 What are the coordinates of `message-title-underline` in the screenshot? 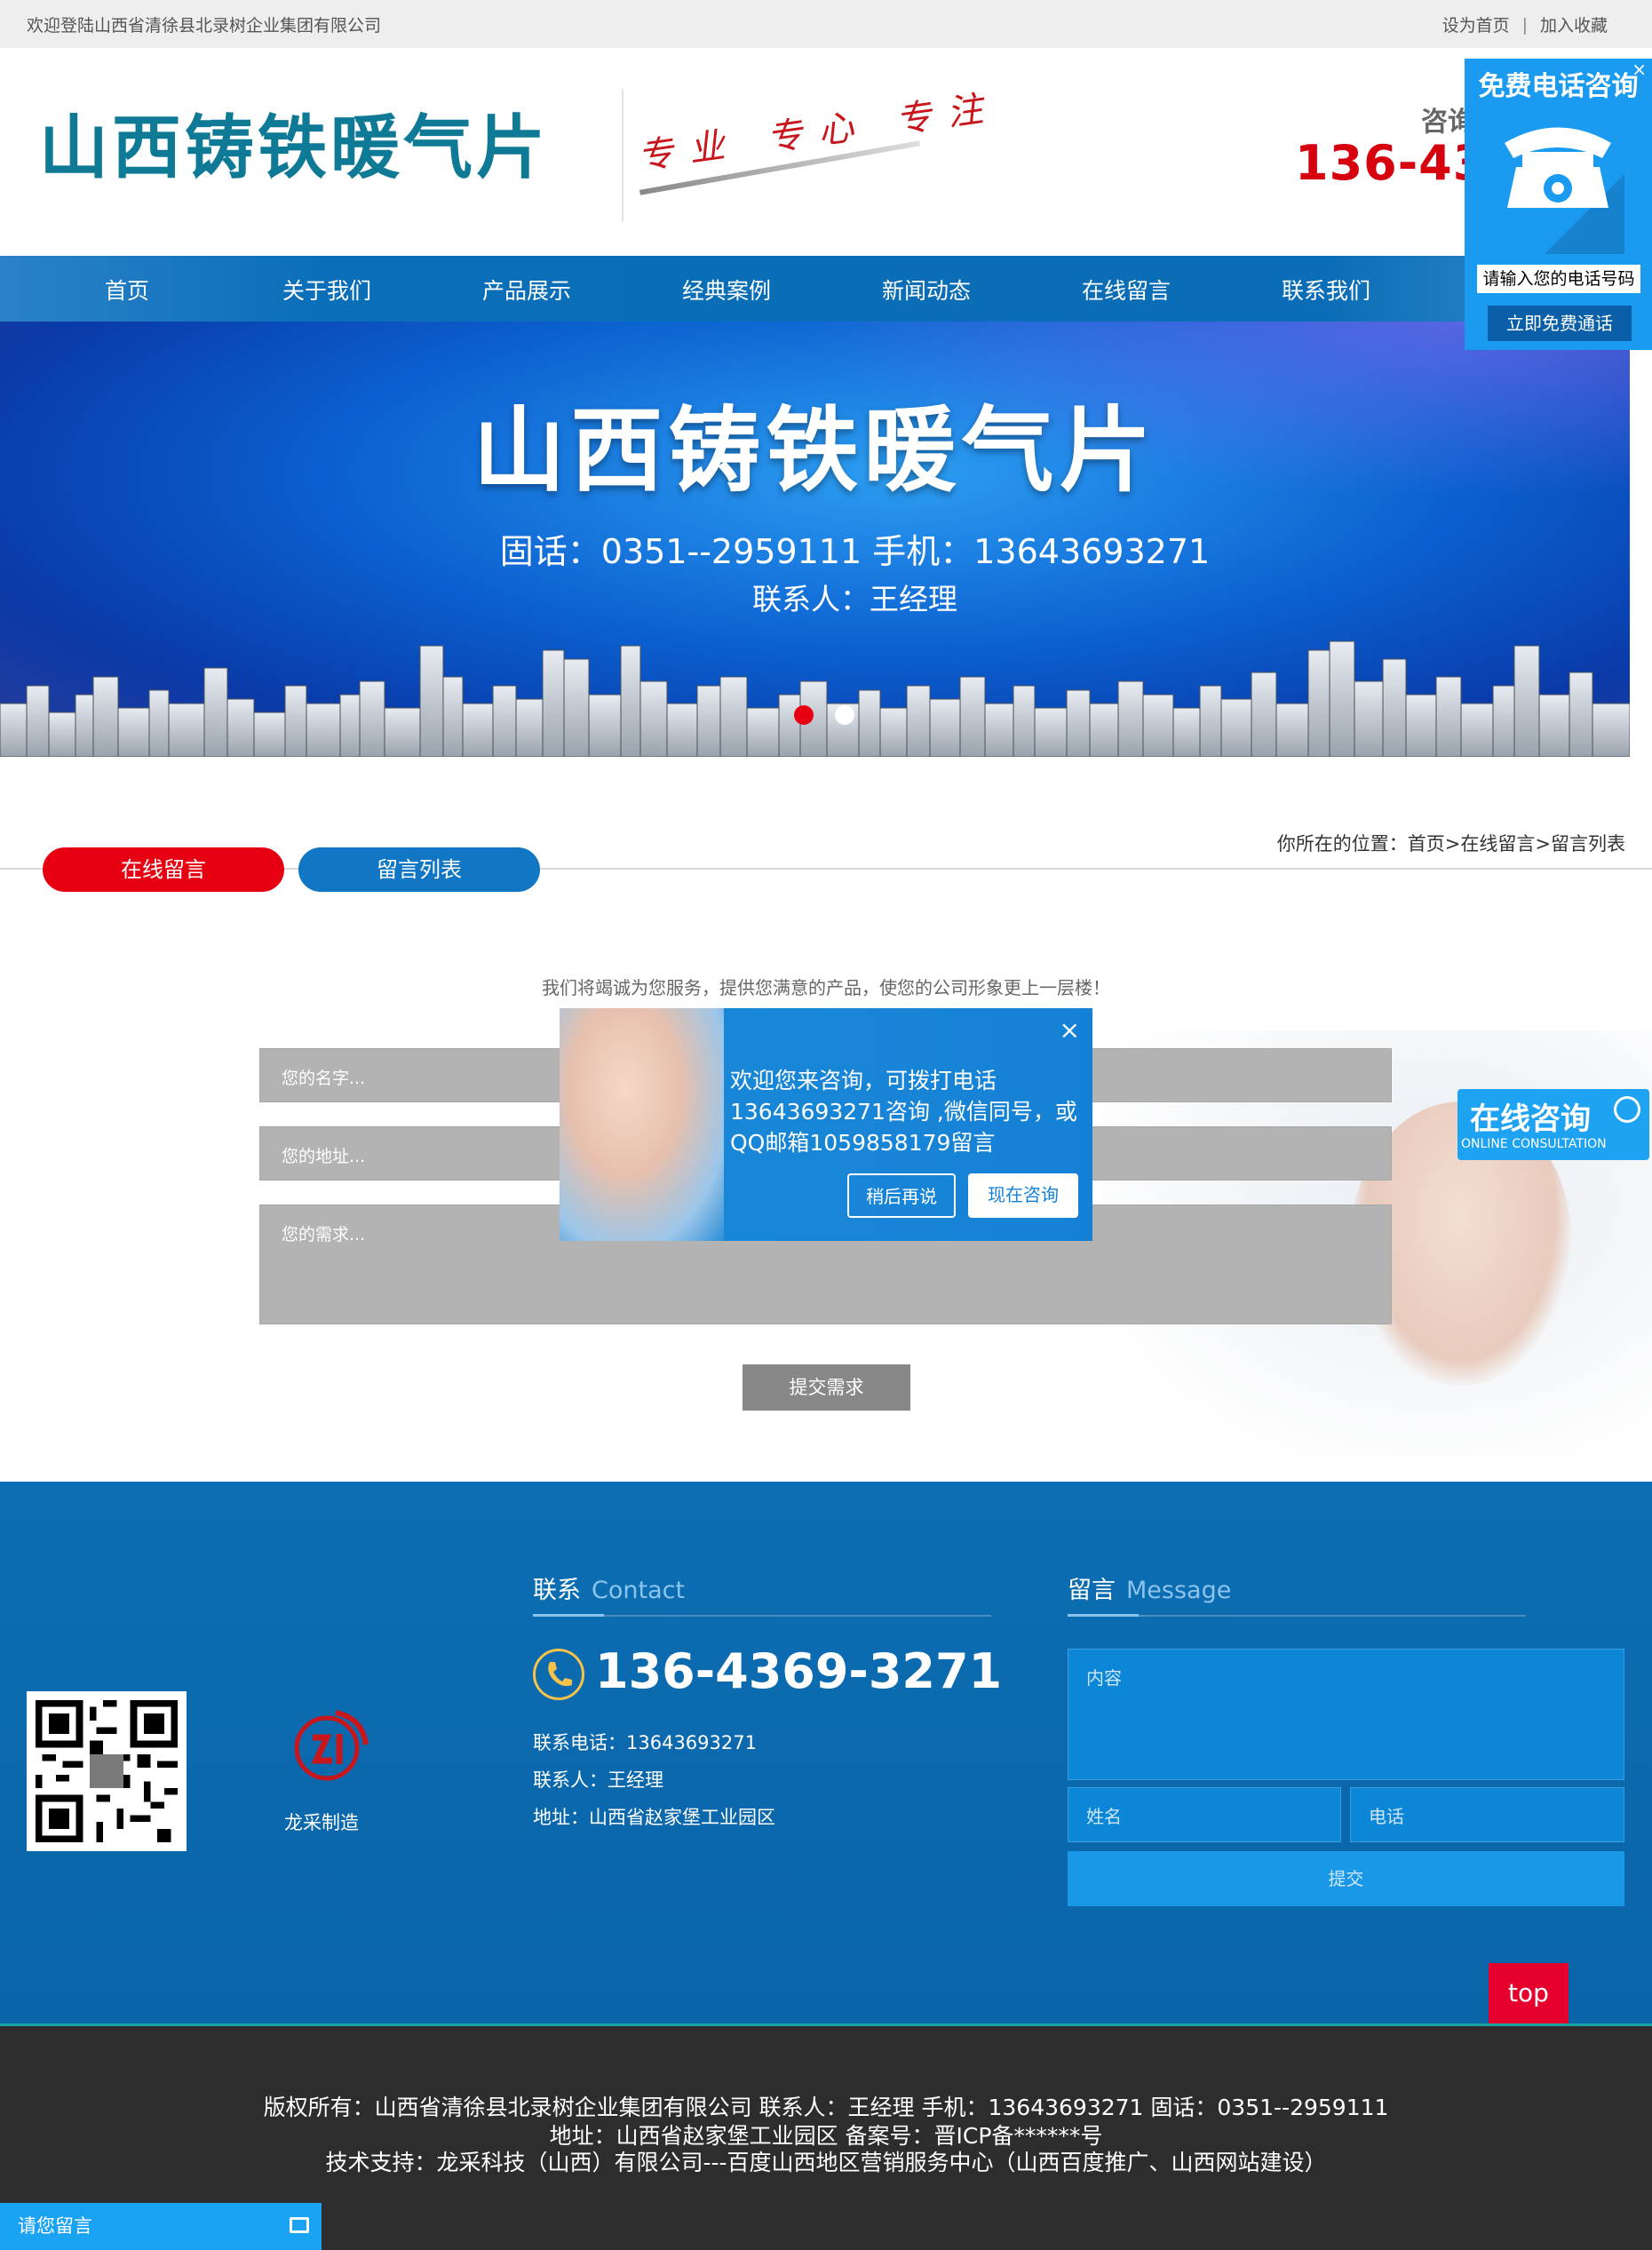 It's located at (1297, 1615).